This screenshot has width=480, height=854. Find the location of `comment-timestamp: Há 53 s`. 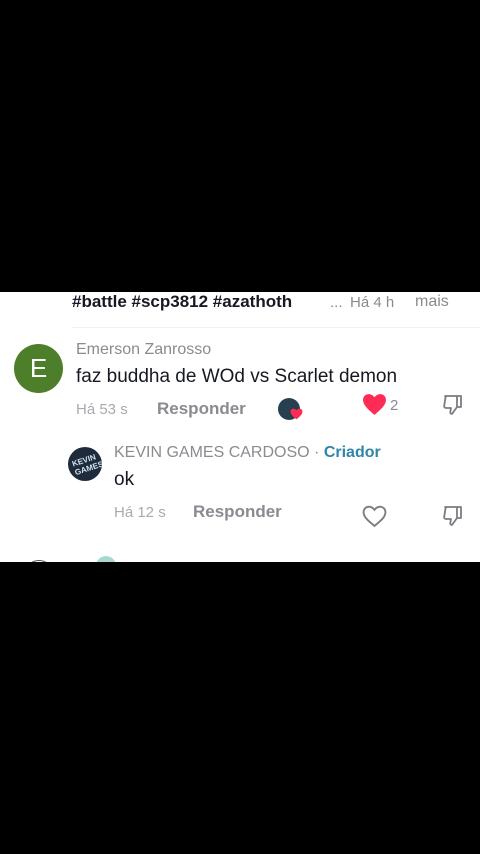

comment-timestamp: Há 53 s is located at coordinates (102, 409).